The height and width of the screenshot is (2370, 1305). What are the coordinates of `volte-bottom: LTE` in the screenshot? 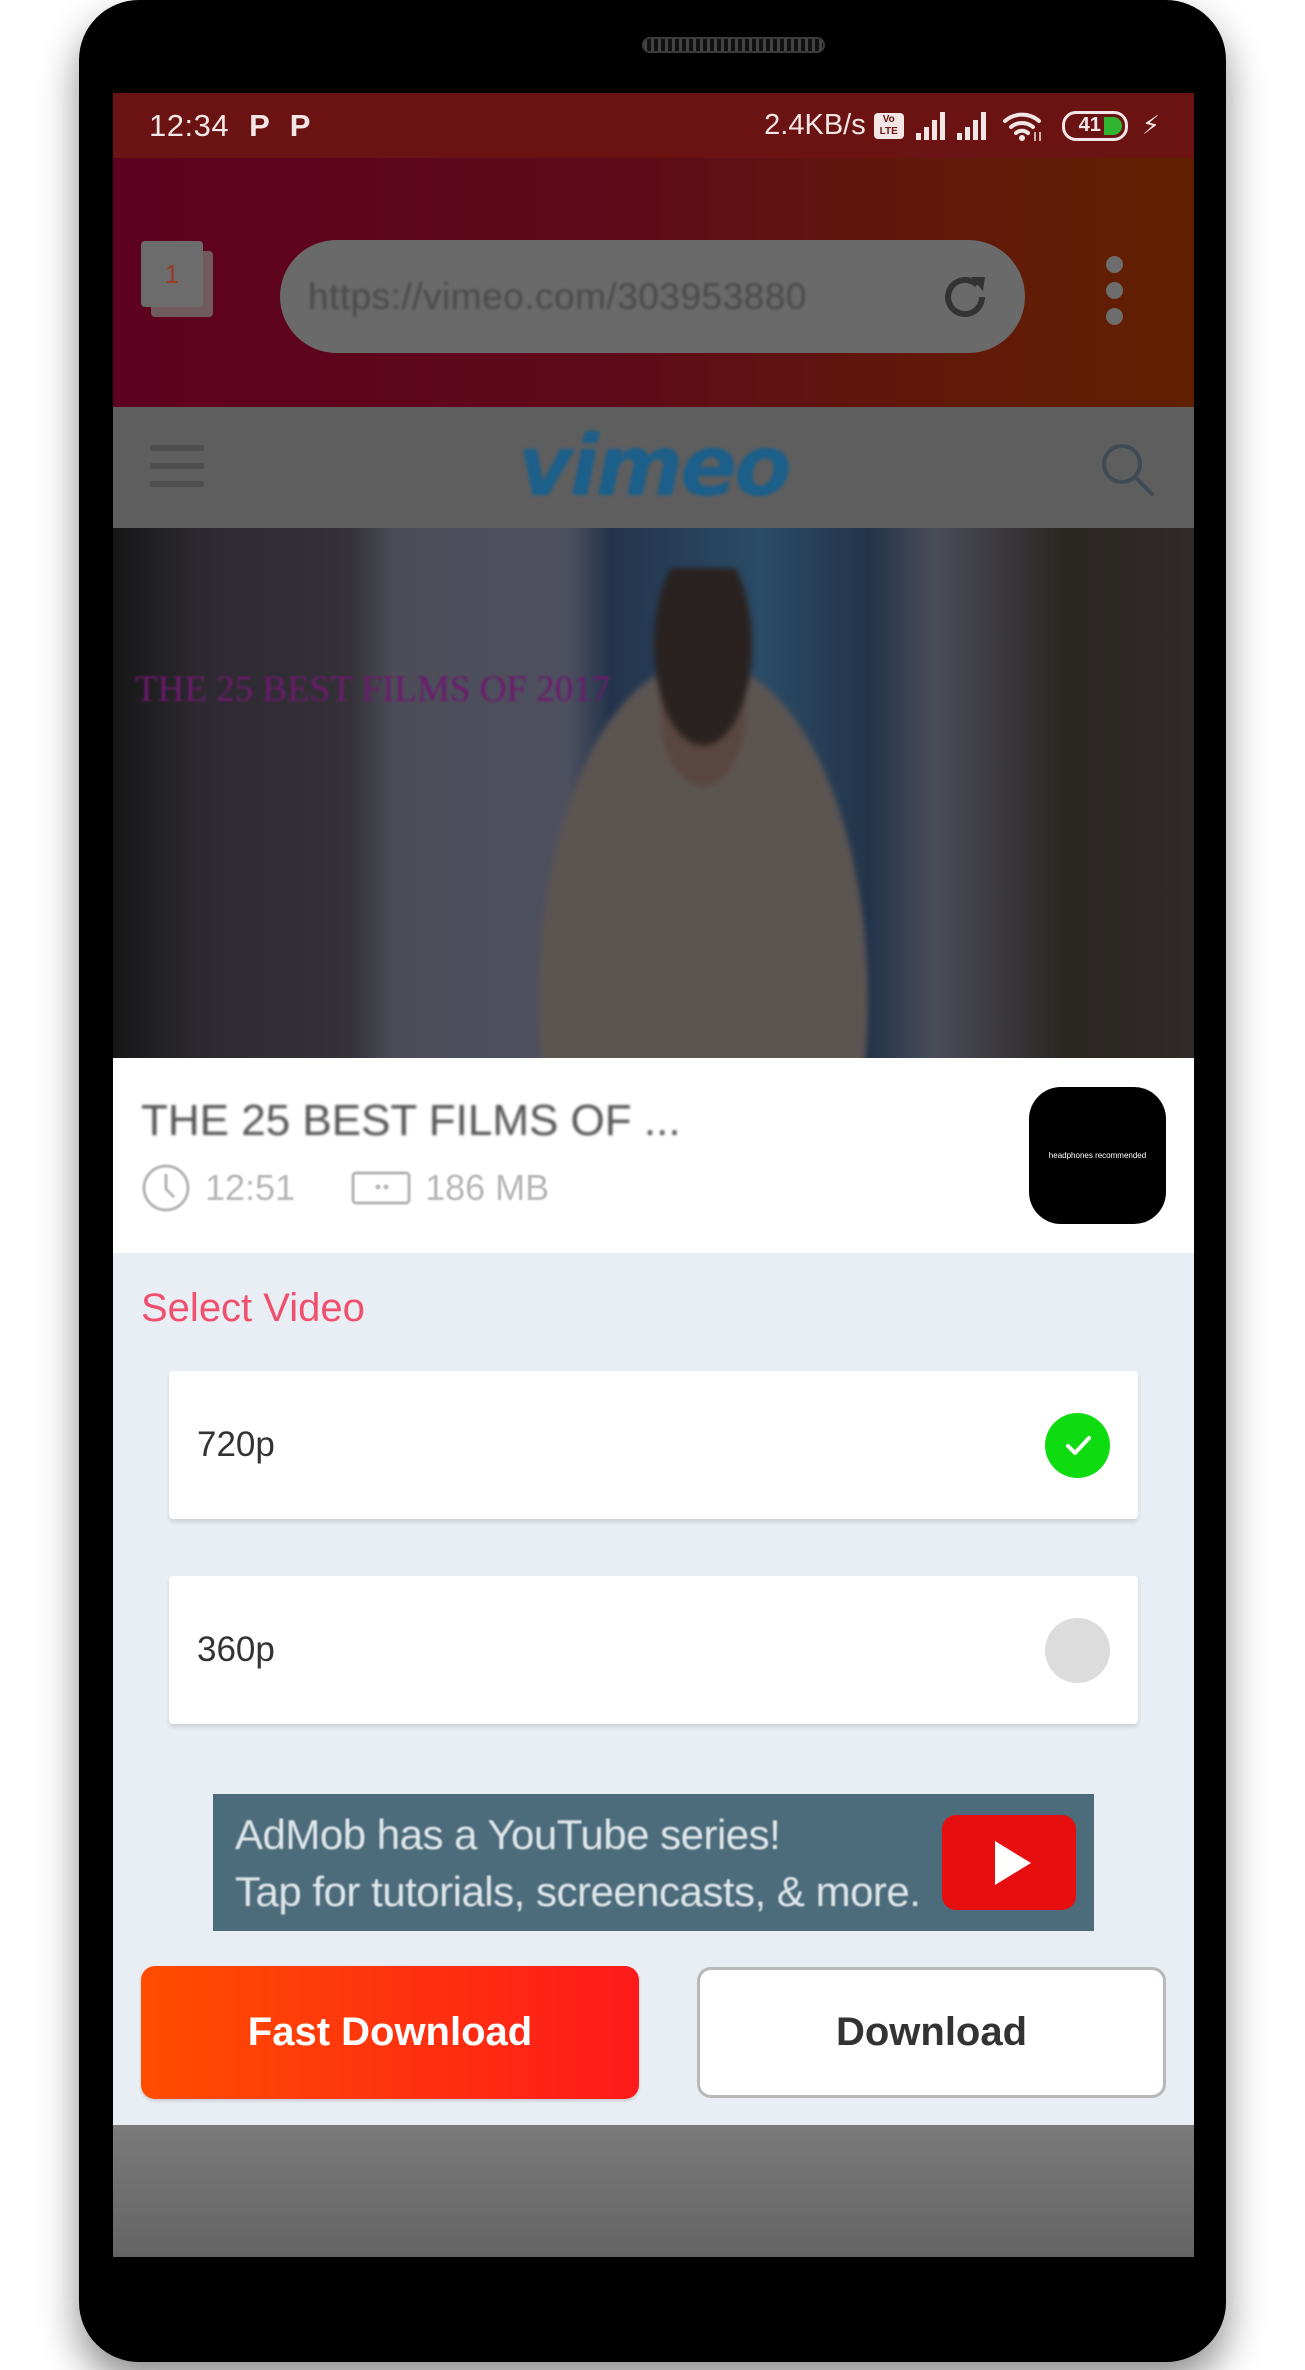 It's located at (888, 131).